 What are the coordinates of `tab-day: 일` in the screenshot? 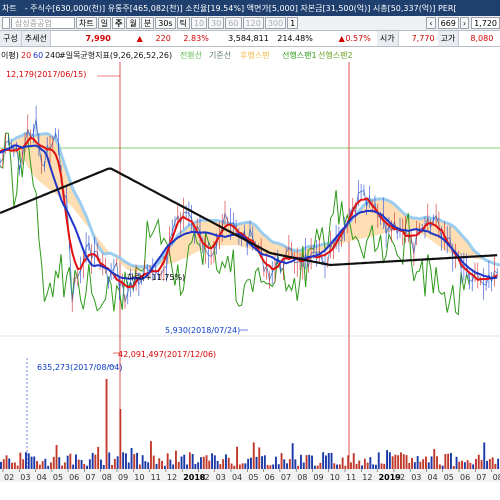 It's located at (104, 23).